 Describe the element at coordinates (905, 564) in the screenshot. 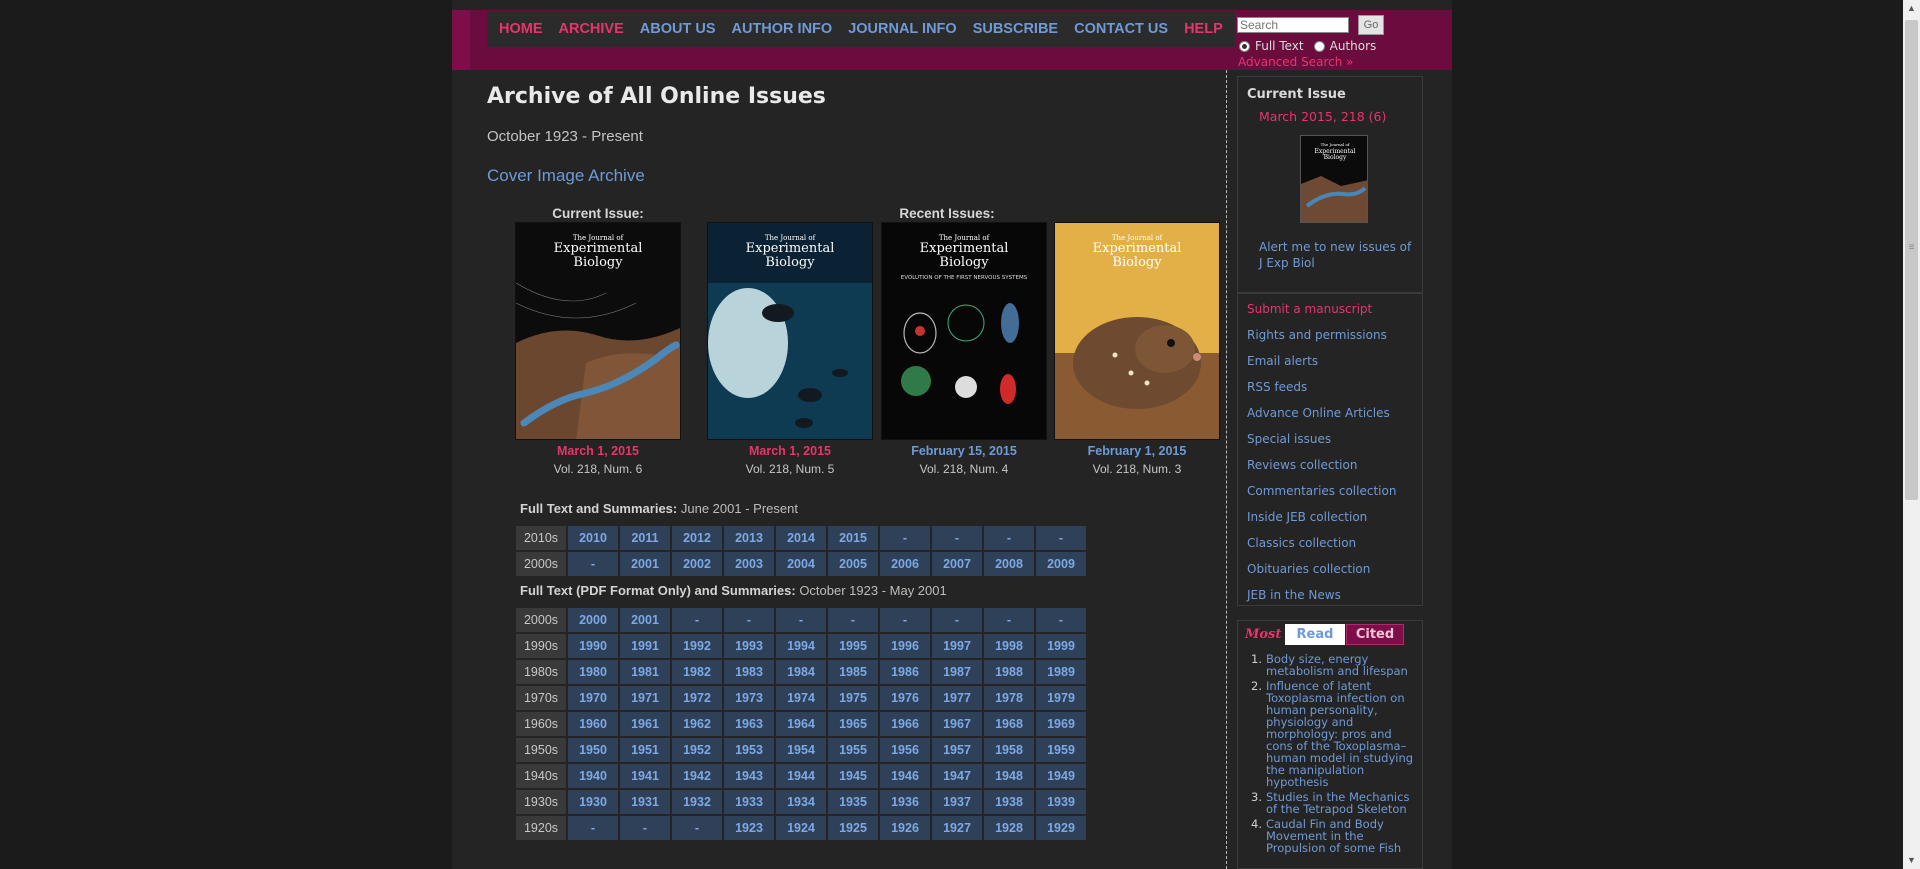

I see `year-link: 2006` at that location.